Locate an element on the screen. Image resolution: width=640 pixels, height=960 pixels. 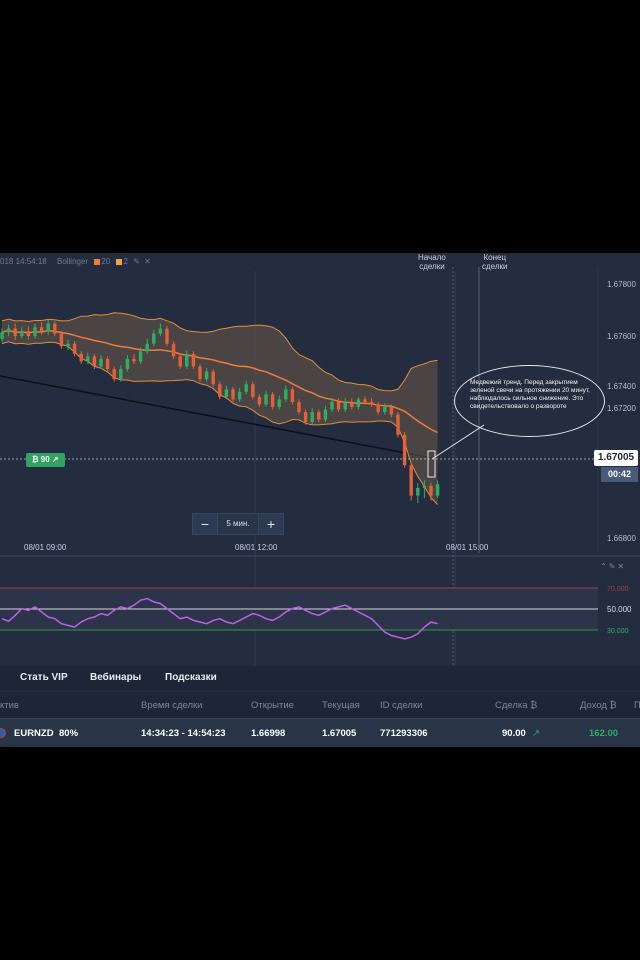
col-income: Доход ₿ is located at coordinates (598, 705).